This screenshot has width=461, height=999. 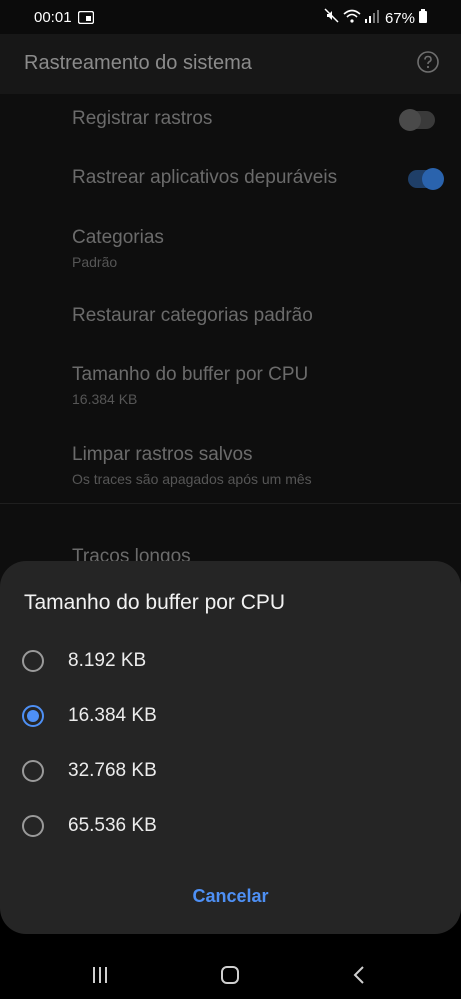 What do you see at coordinates (230, 661) in the screenshot?
I see `option-8192: 8.192 KB` at bounding box center [230, 661].